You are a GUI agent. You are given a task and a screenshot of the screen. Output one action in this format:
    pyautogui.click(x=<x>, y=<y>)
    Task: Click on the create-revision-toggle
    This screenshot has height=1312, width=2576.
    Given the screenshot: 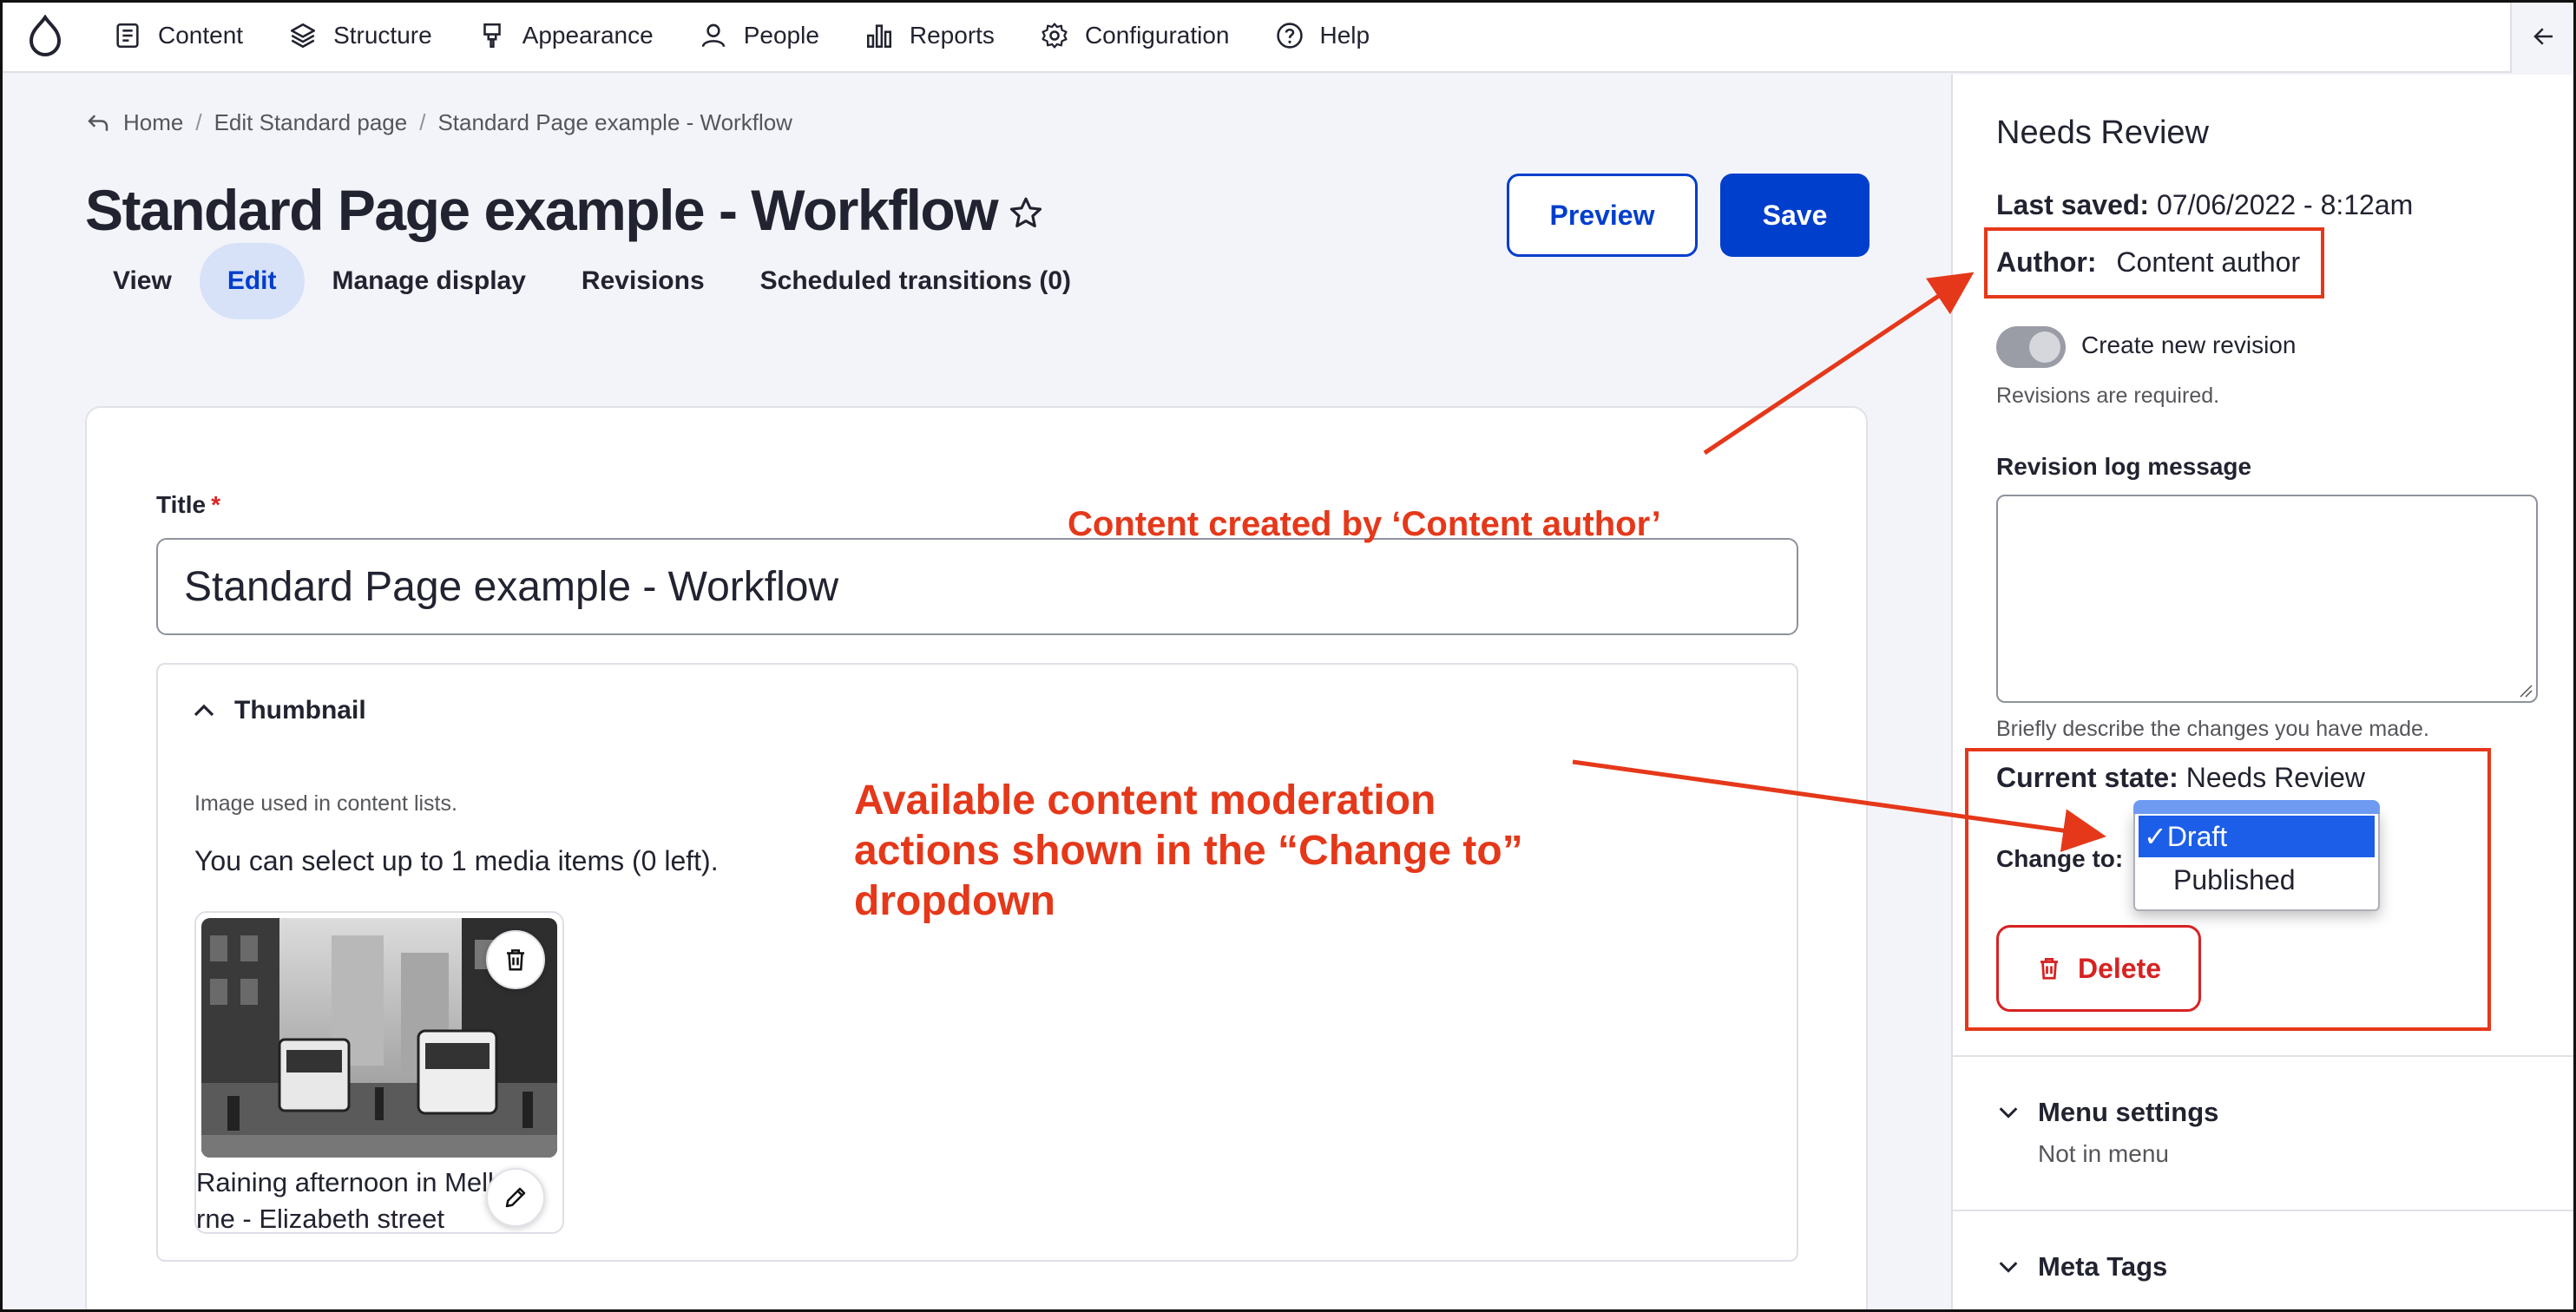 What is the action you would take?
    pyautogui.click(x=2031, y=347)
    